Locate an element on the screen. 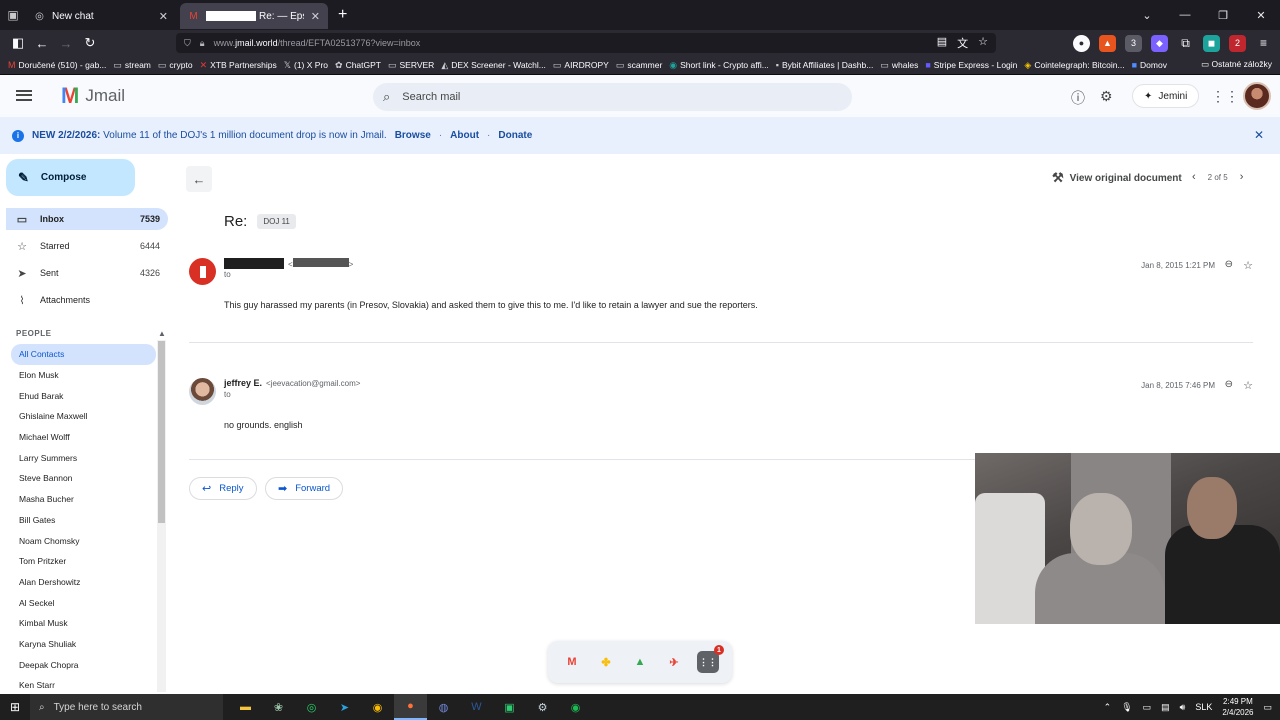 This screenshot has height=720, width=1280. translate-icon: 文 is located at coordinates (962, 43).